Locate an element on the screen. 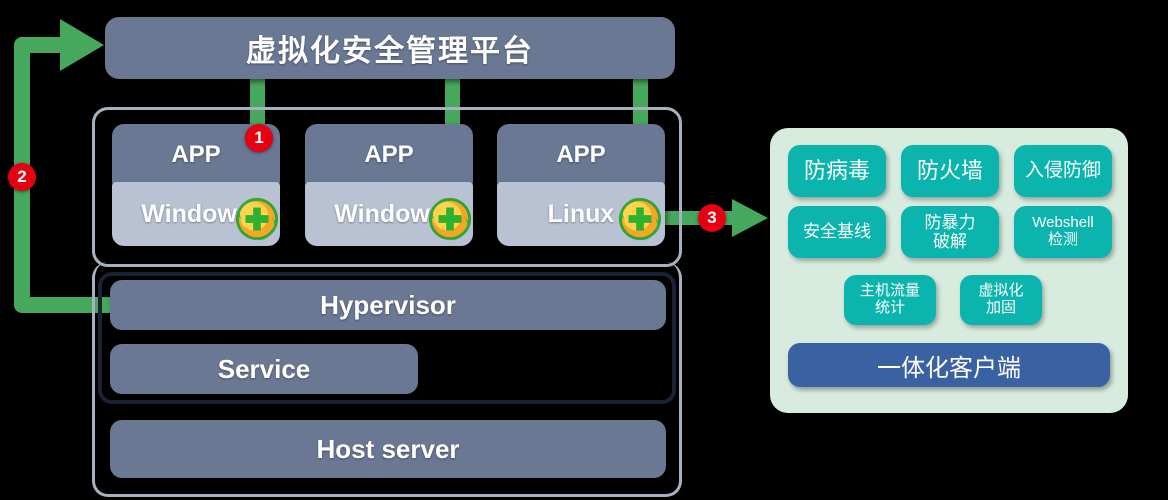 This screenshot has width=1168, height=500. platform-title-bar: 虚拟化安全管理平台 is located at coordinates (390, 48).